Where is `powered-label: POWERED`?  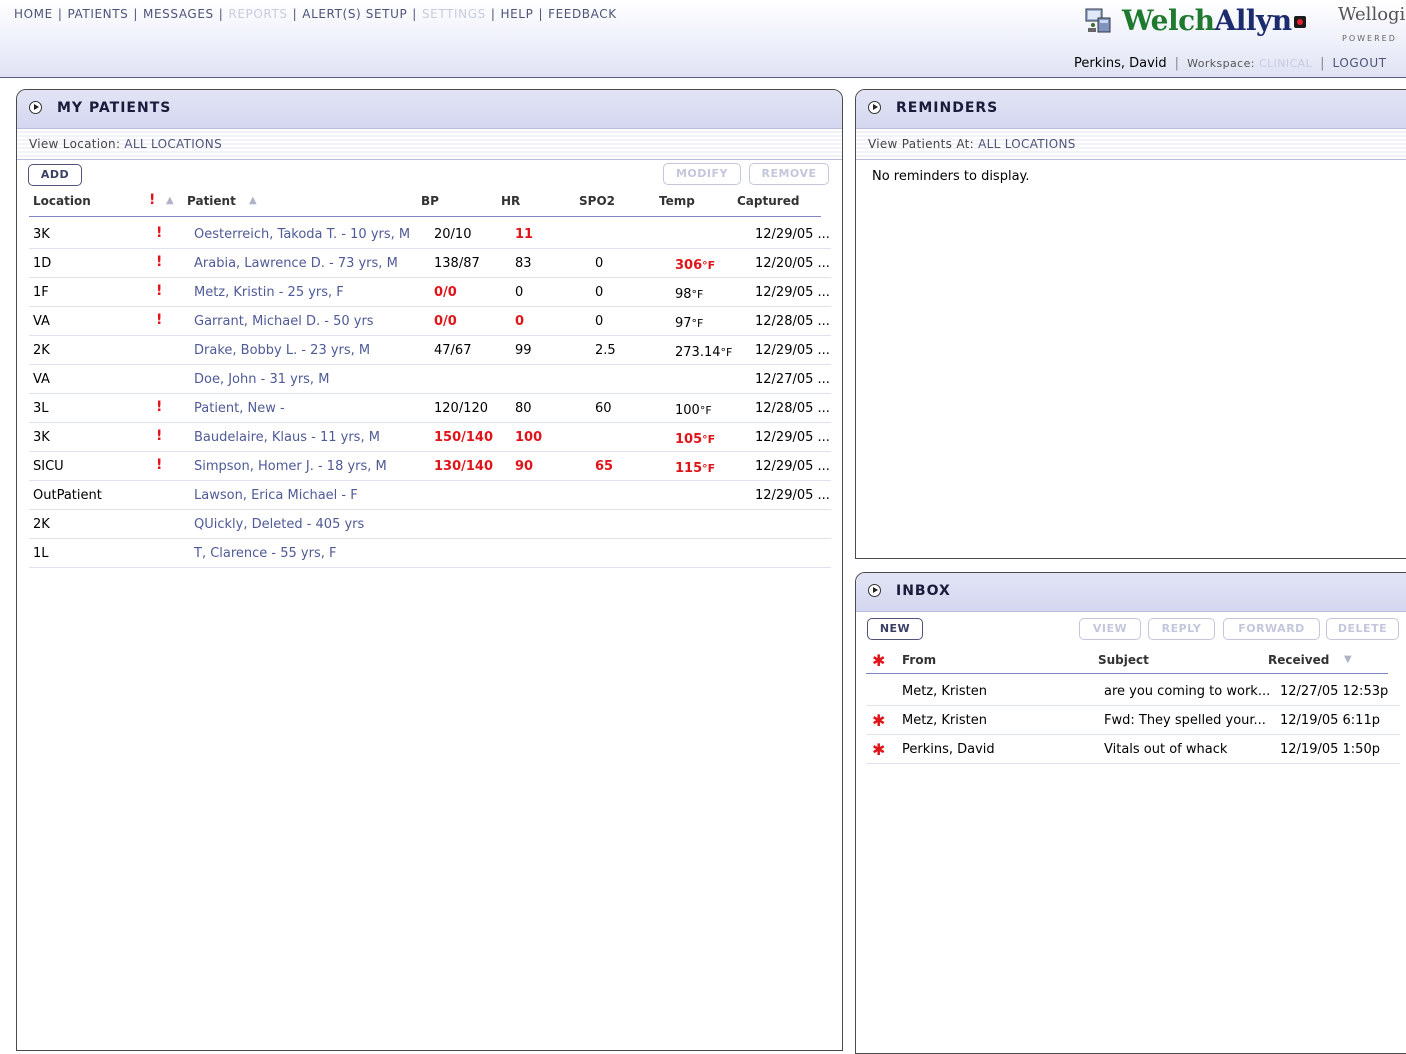 powered-label: POWERED is located at coordinates (1369, 38).